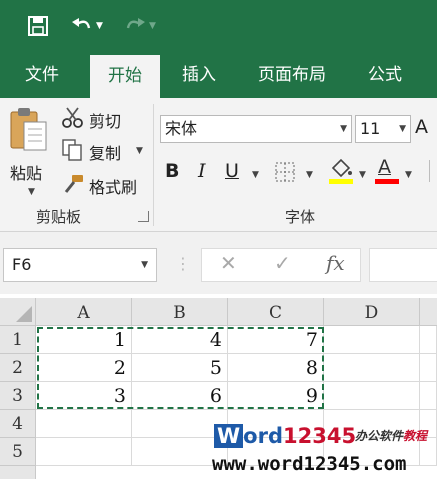 The height and width of the screenshot is (479, 437). What do you see at coordinates (428, 368) in the screenshot?
I see `cell-e2` at bounding box center [428, 368].